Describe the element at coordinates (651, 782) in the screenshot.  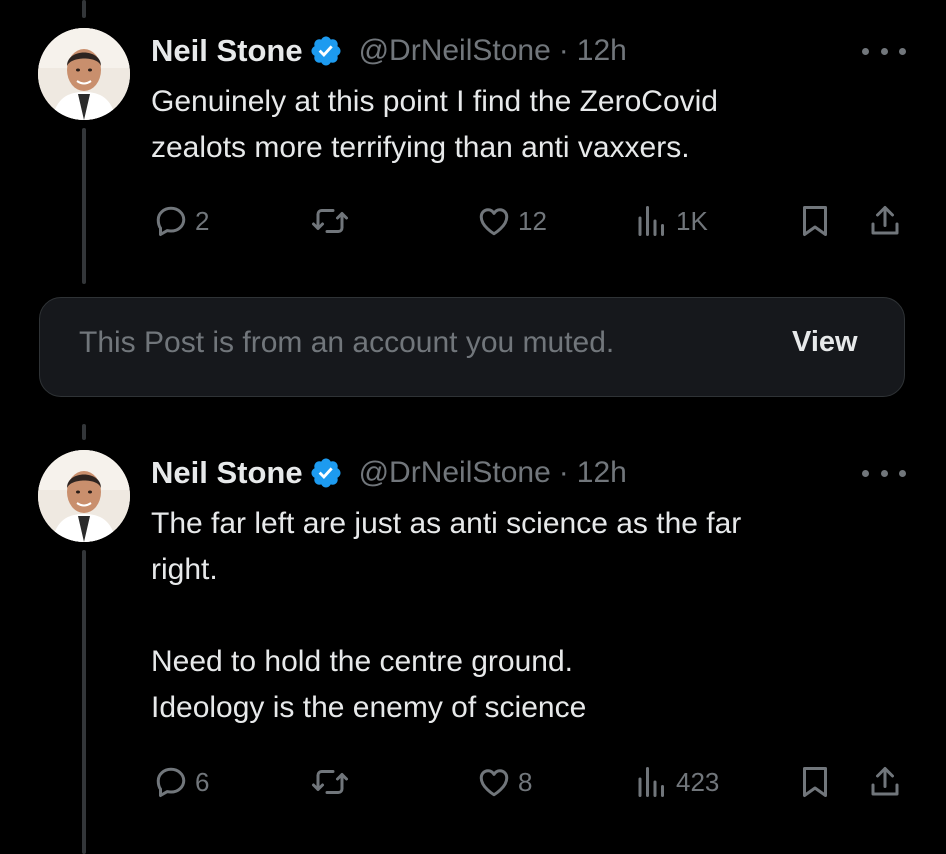
I see `views-icon` at that location.